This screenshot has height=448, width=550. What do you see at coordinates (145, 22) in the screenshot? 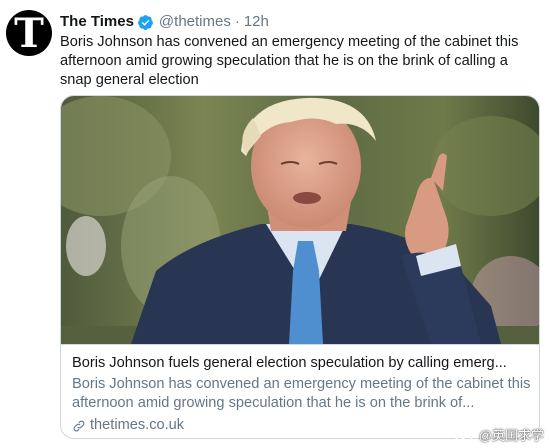
I see `verified-badge-icon` at bounding box center [145, 22].